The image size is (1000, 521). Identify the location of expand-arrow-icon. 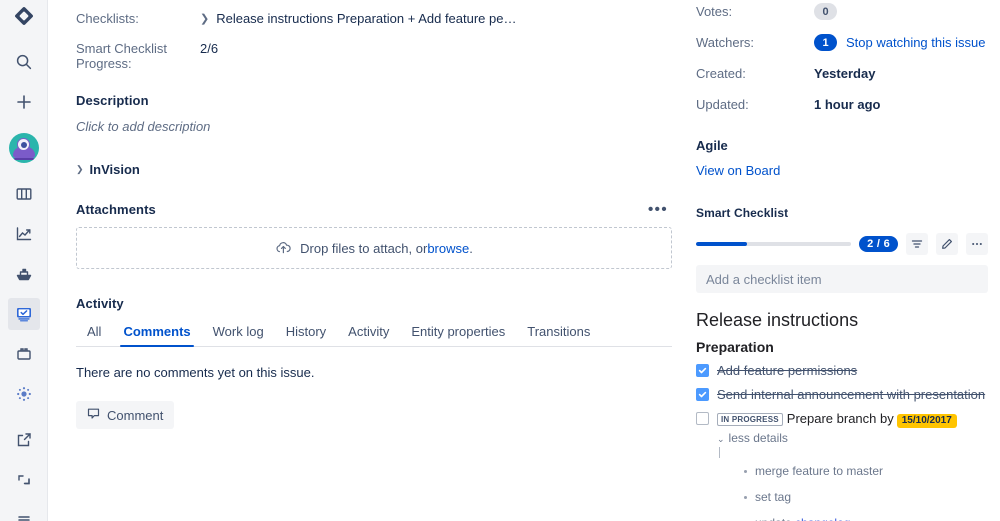
(24, 480).